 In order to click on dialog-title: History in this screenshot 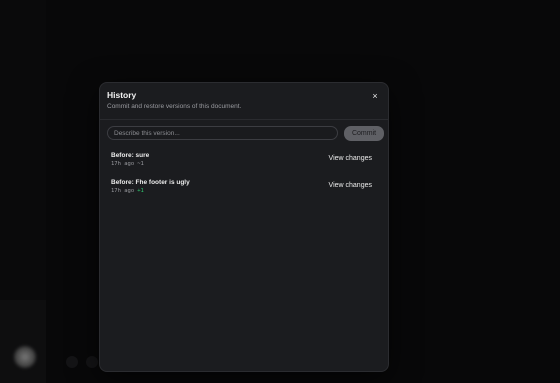, I will do `click(122, 95)`.